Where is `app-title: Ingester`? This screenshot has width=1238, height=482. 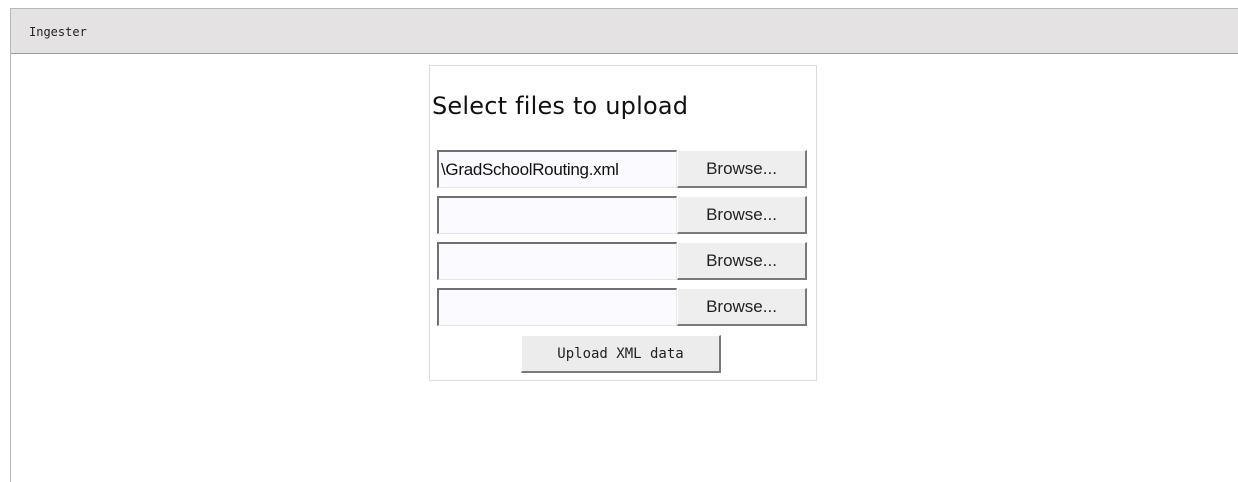 app-title: Ingester is located at coordinates (58, 32).